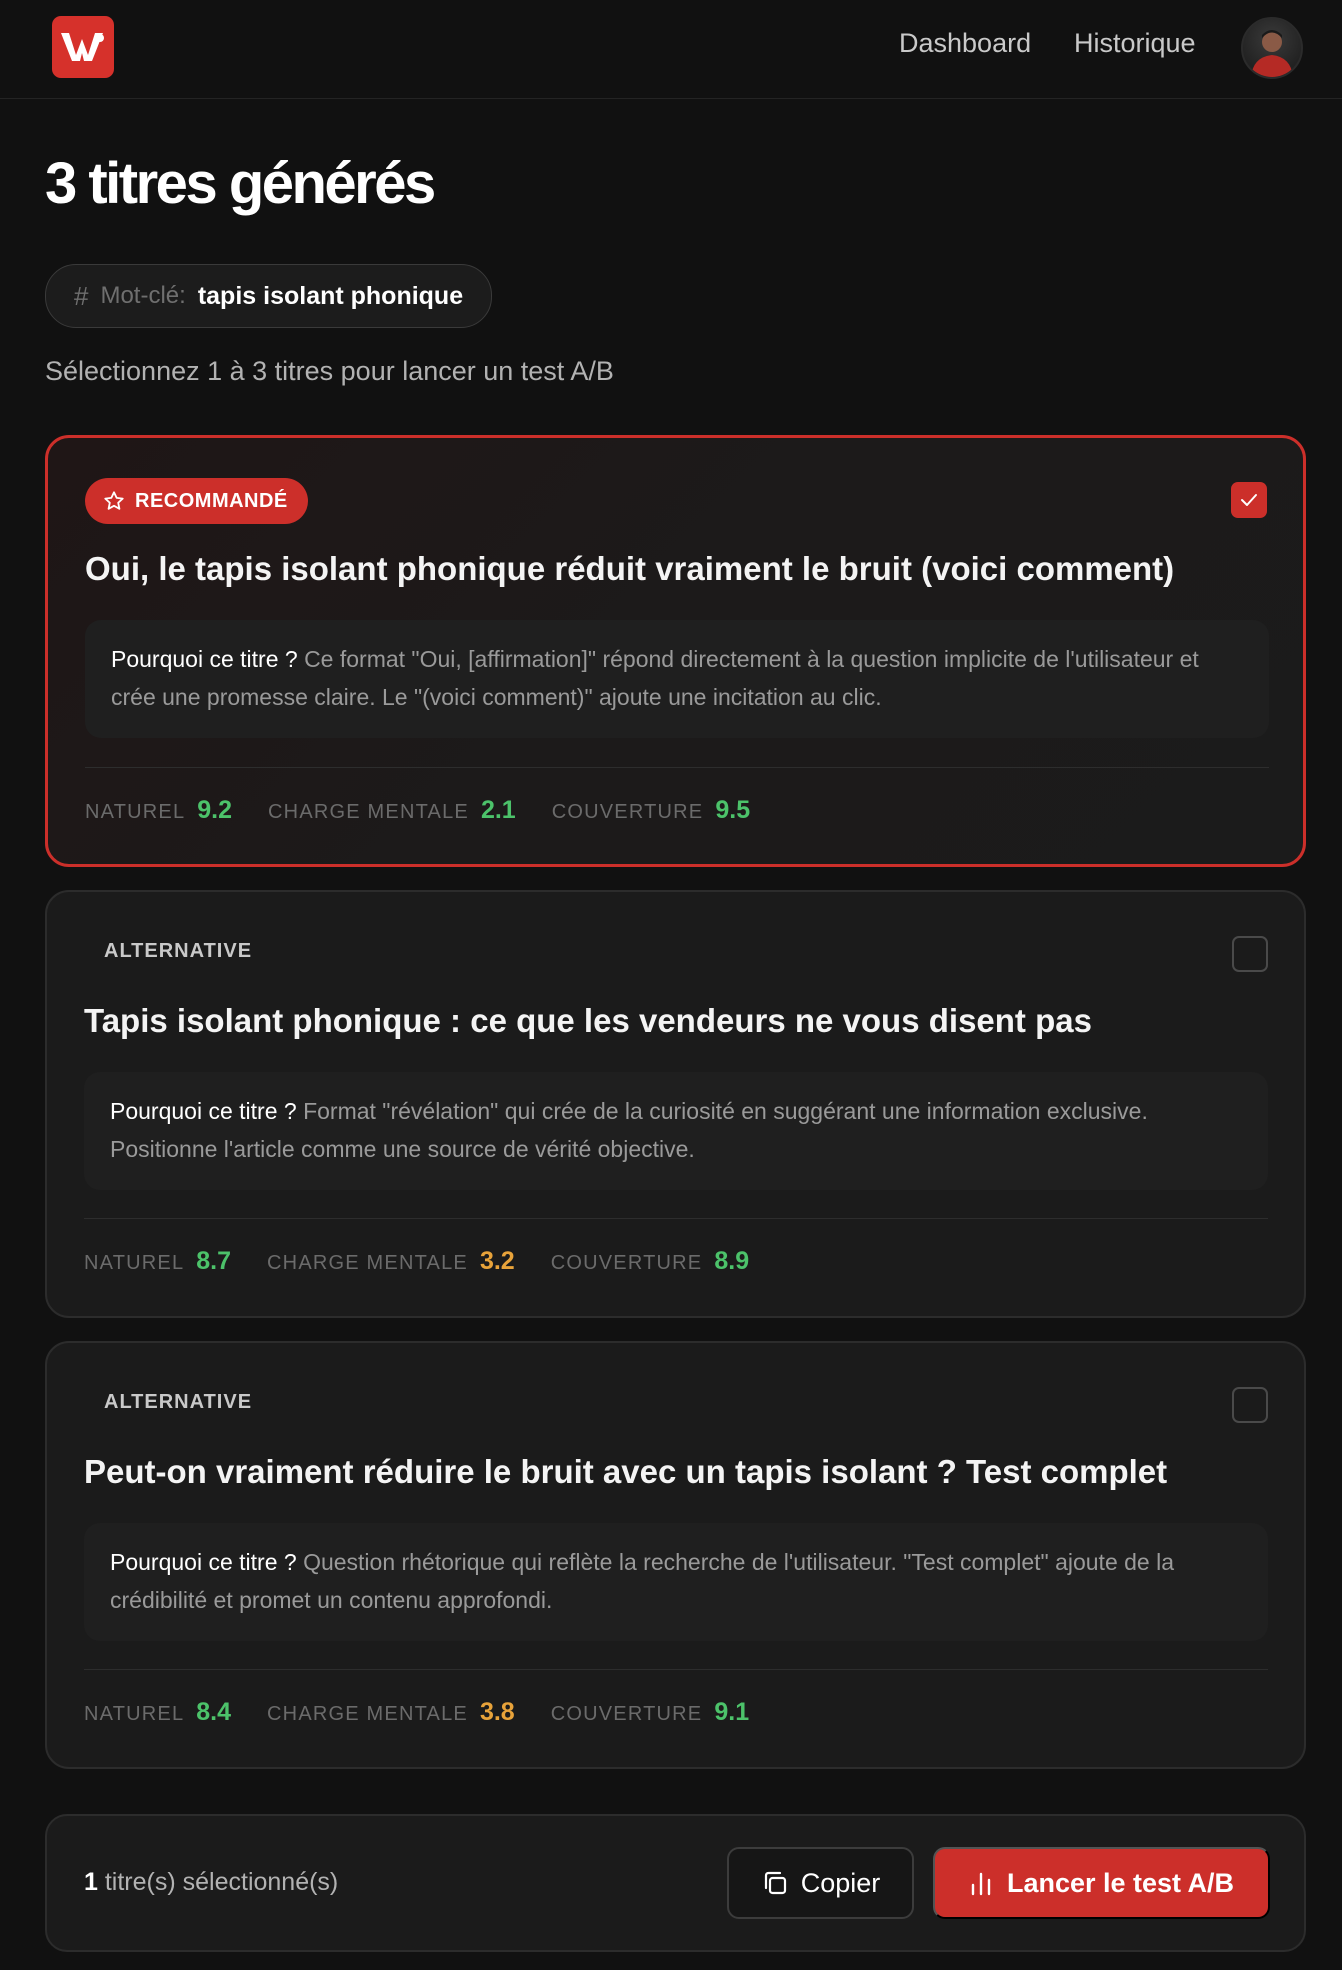 Image resolution: width=1342 pixels, height=1970 pixels. I want to click on metric-value: 2.1, so click(498, 810).